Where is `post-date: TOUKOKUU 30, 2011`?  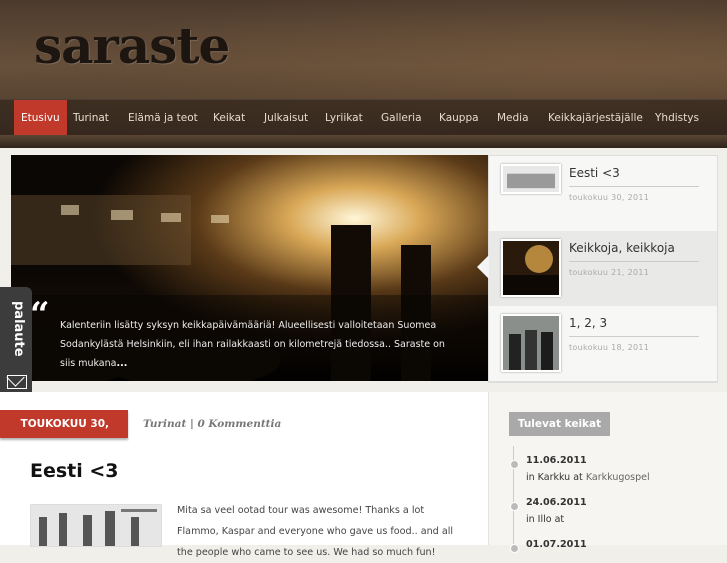
post-date: TOUKOKUU 30, 2011 is located at coordinates (64, 438).